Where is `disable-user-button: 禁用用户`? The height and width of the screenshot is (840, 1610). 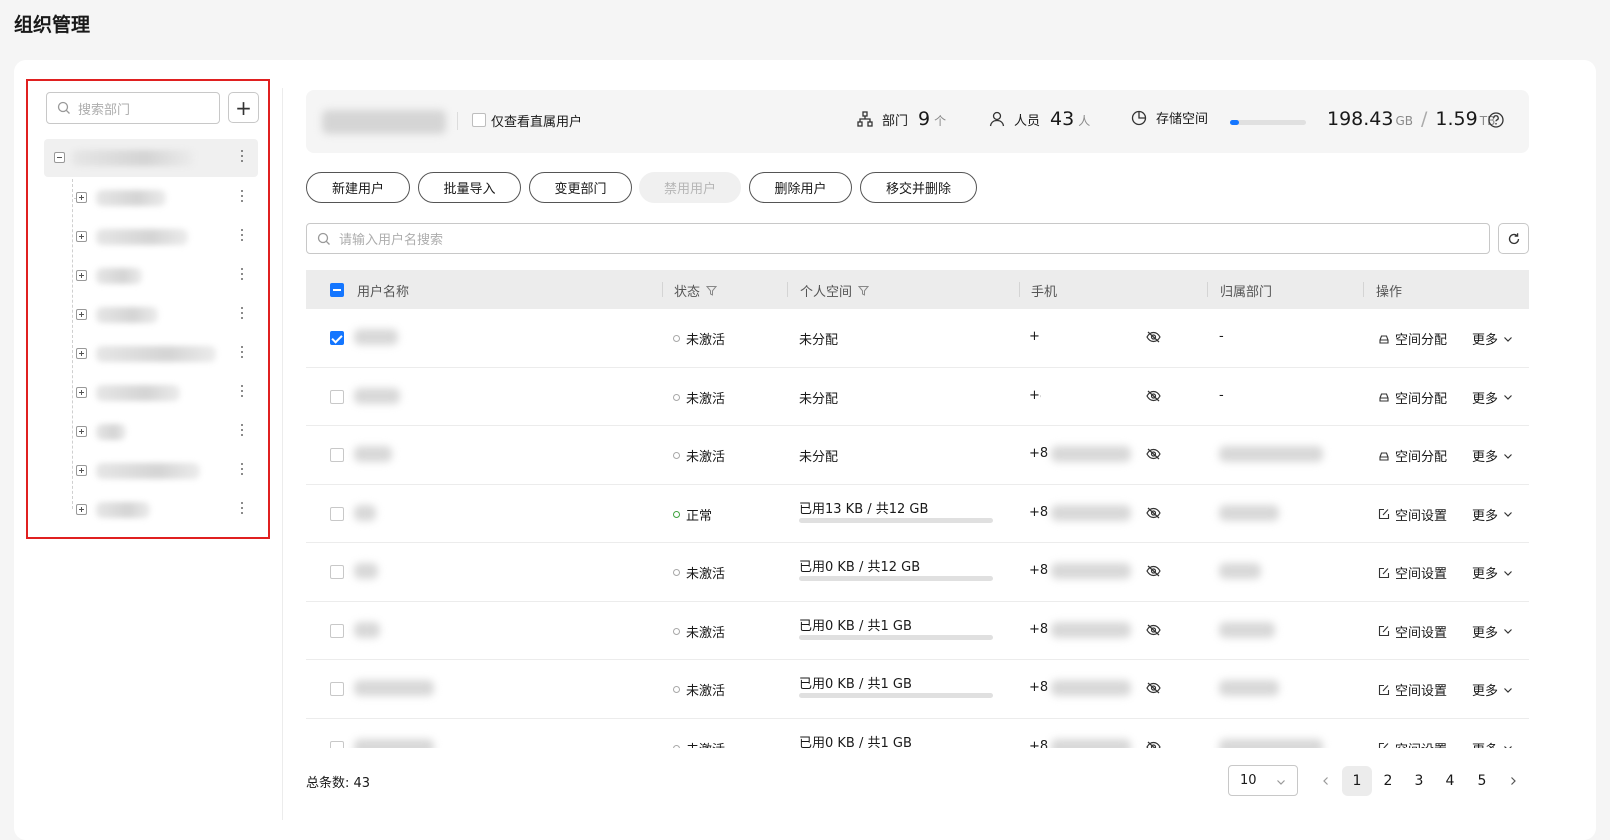
disable-user-button: 禁用用户 is located at coordinates (690, 187).